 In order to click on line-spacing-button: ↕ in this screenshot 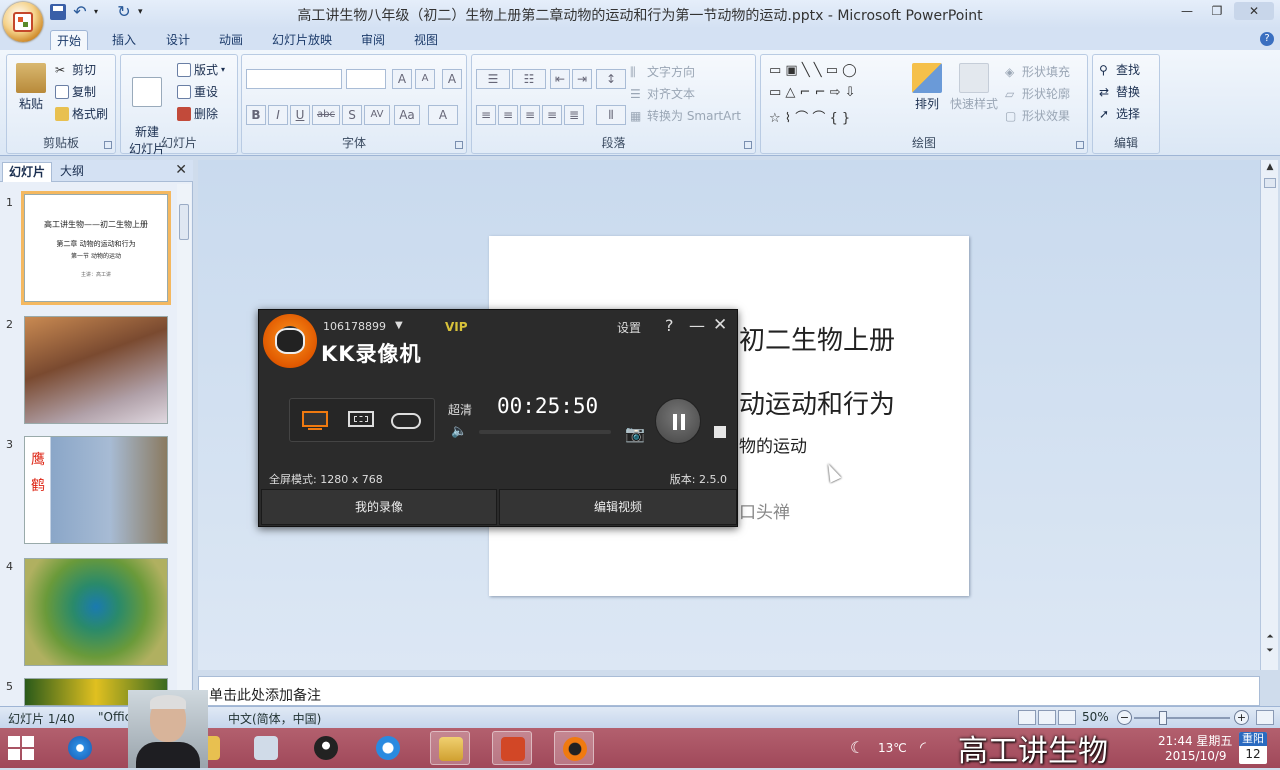, I will do `click(611, 79)`.